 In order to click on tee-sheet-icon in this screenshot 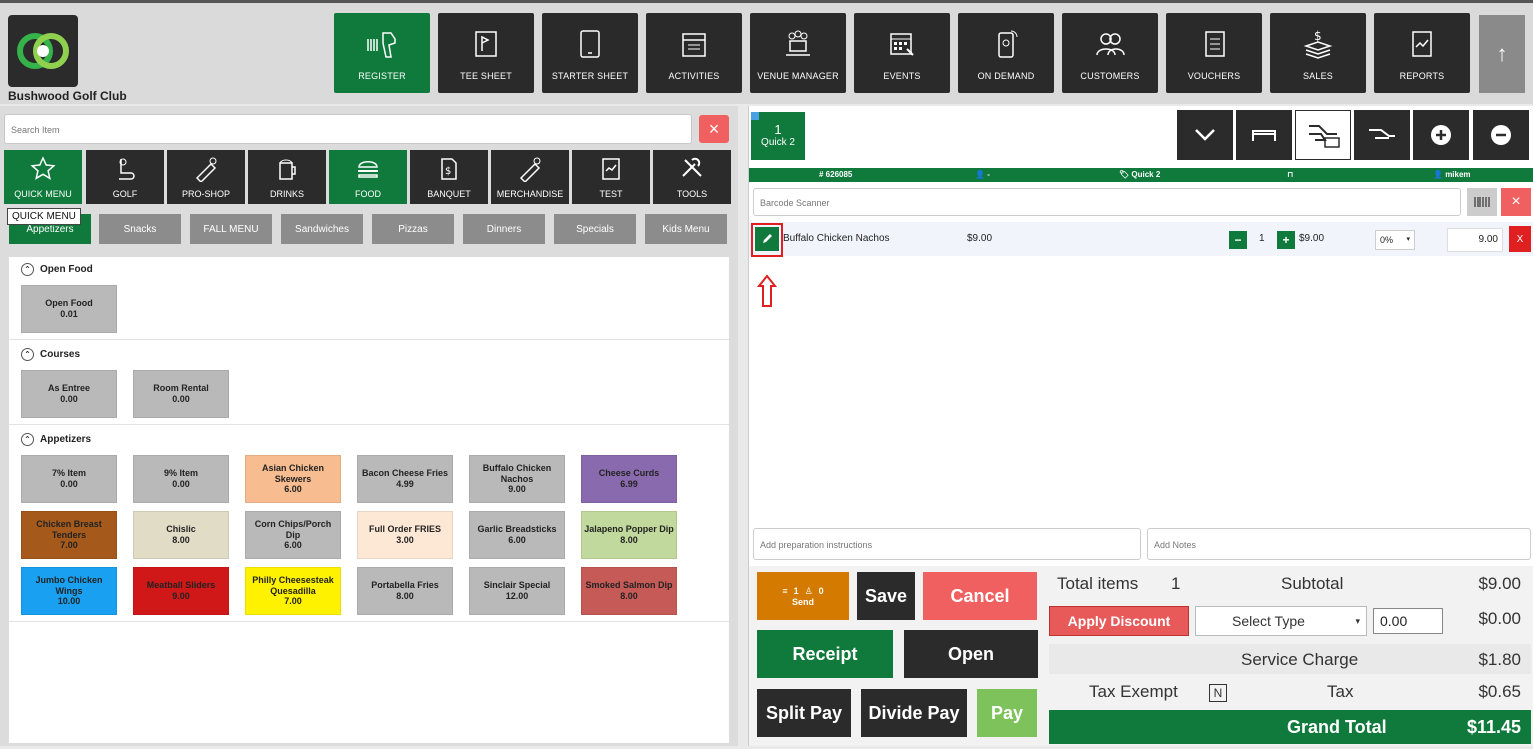, I will do `click(486, 44)`.